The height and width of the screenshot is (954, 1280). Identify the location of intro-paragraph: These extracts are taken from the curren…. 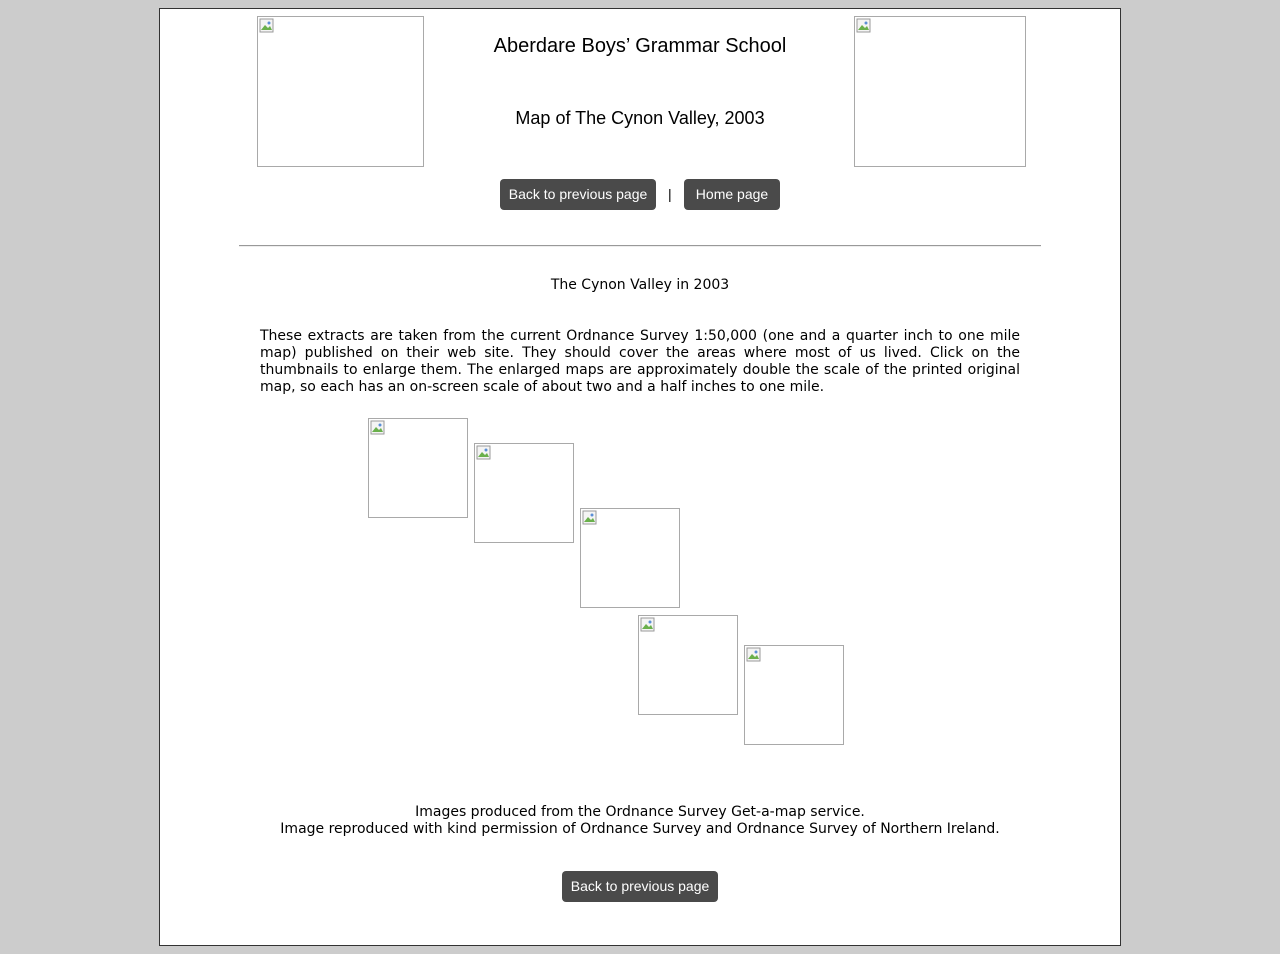
(640, 361).